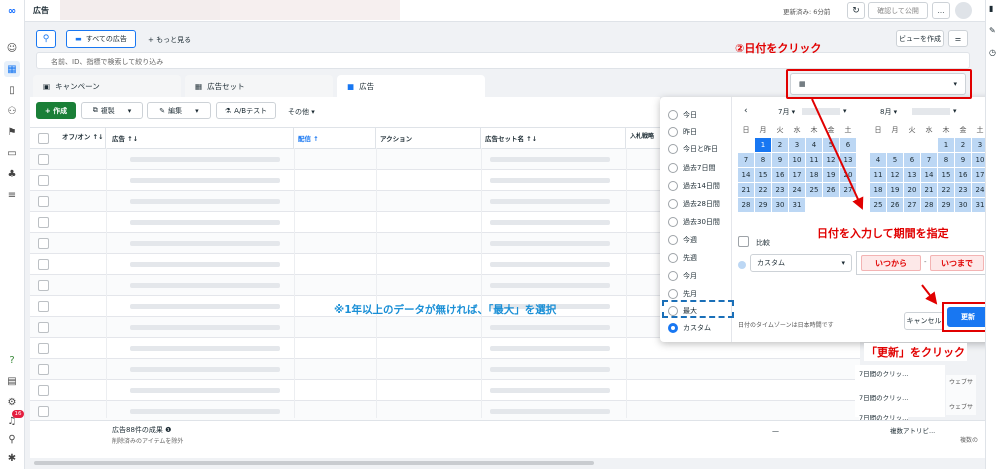 This screenshot has width=1000, height=469. What do you see at coordinates (992, 234) in the screenshot?
I see `right-rail: ▮ ✎ ◷` at bounding box center [992, 234].